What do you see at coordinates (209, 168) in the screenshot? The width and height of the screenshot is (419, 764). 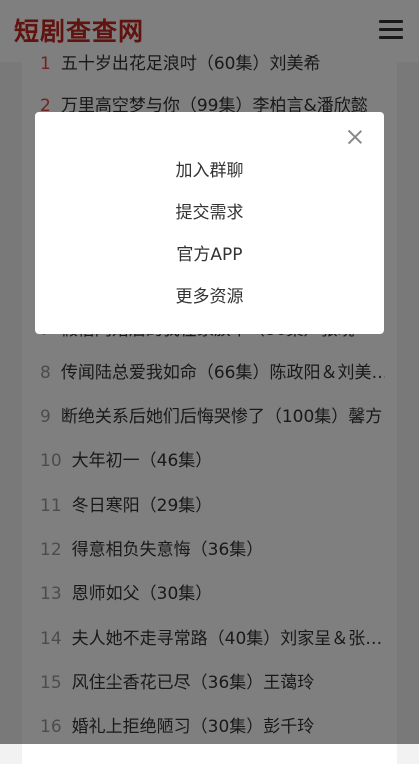 I see `join-group-item: 加入群聊` at bounding box center [209, 168].